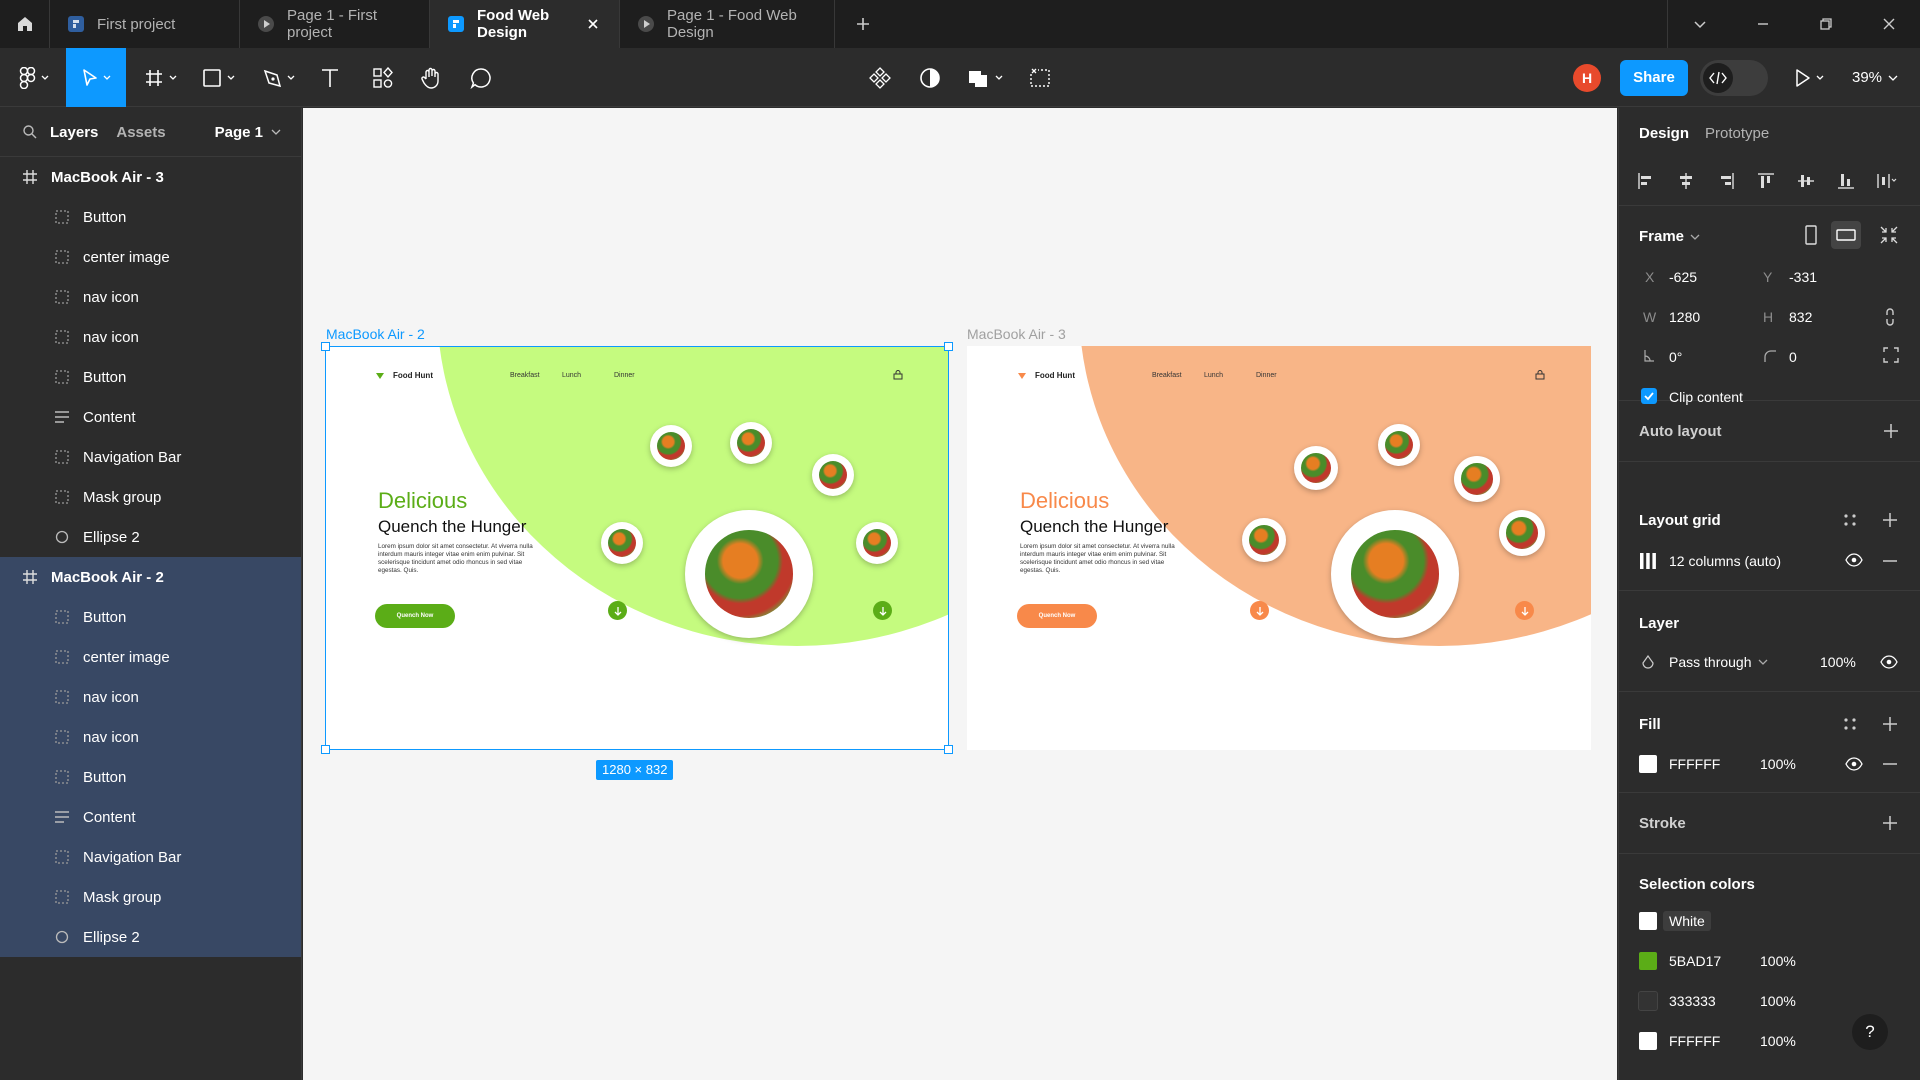 This screenshot has height=1080, width=1920. What do you see at coordinates (1737, 133) in the screenshot?
I see `tab-prototype: Prototype` at bounding box center [1737, 133].